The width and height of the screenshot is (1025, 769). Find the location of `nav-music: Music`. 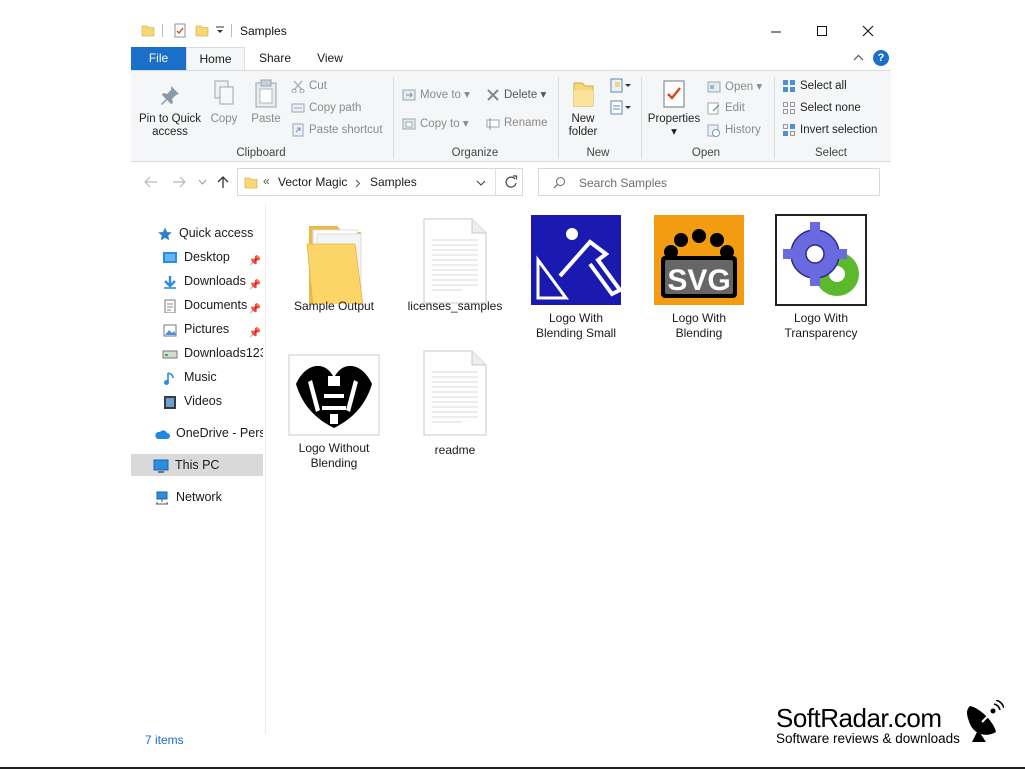

nav-music: Music is located at coordinates (212, 377).